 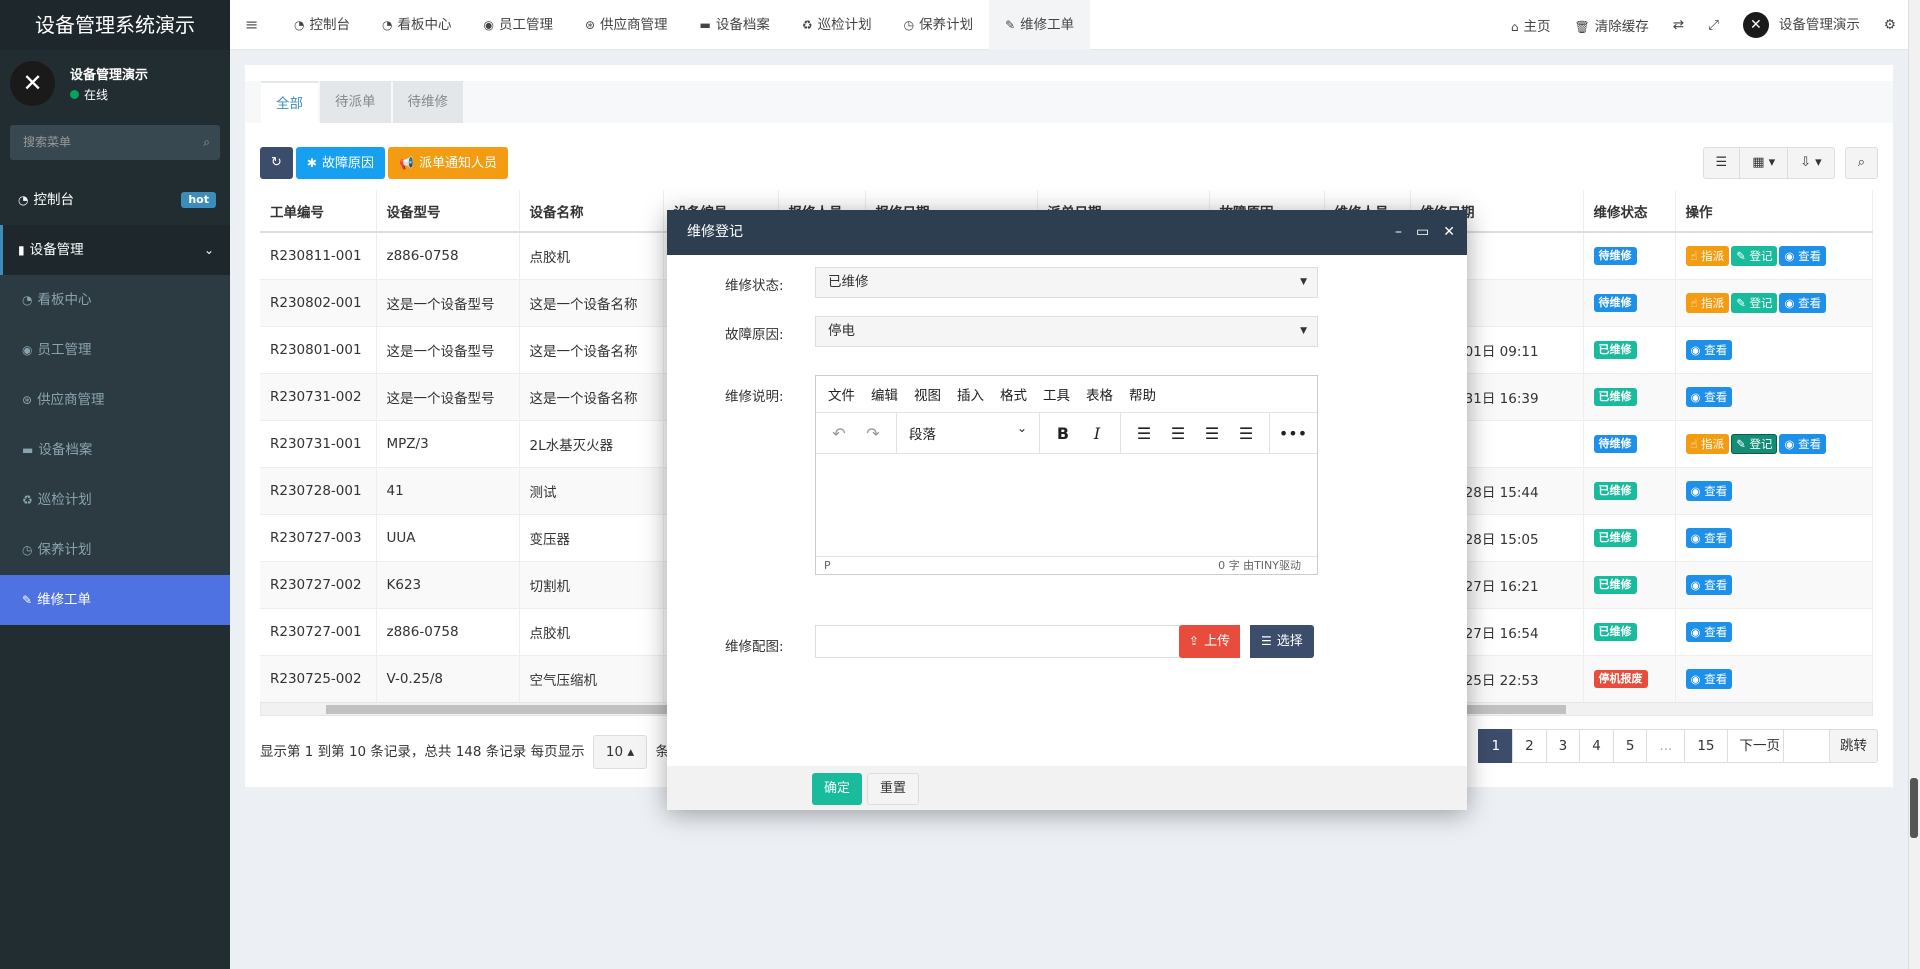 What do you see at coordinates (1612, 25) in the screenshot?
I see `clear-cache-button: 🗑 清除缓存` at bounding box center [1612, 25].